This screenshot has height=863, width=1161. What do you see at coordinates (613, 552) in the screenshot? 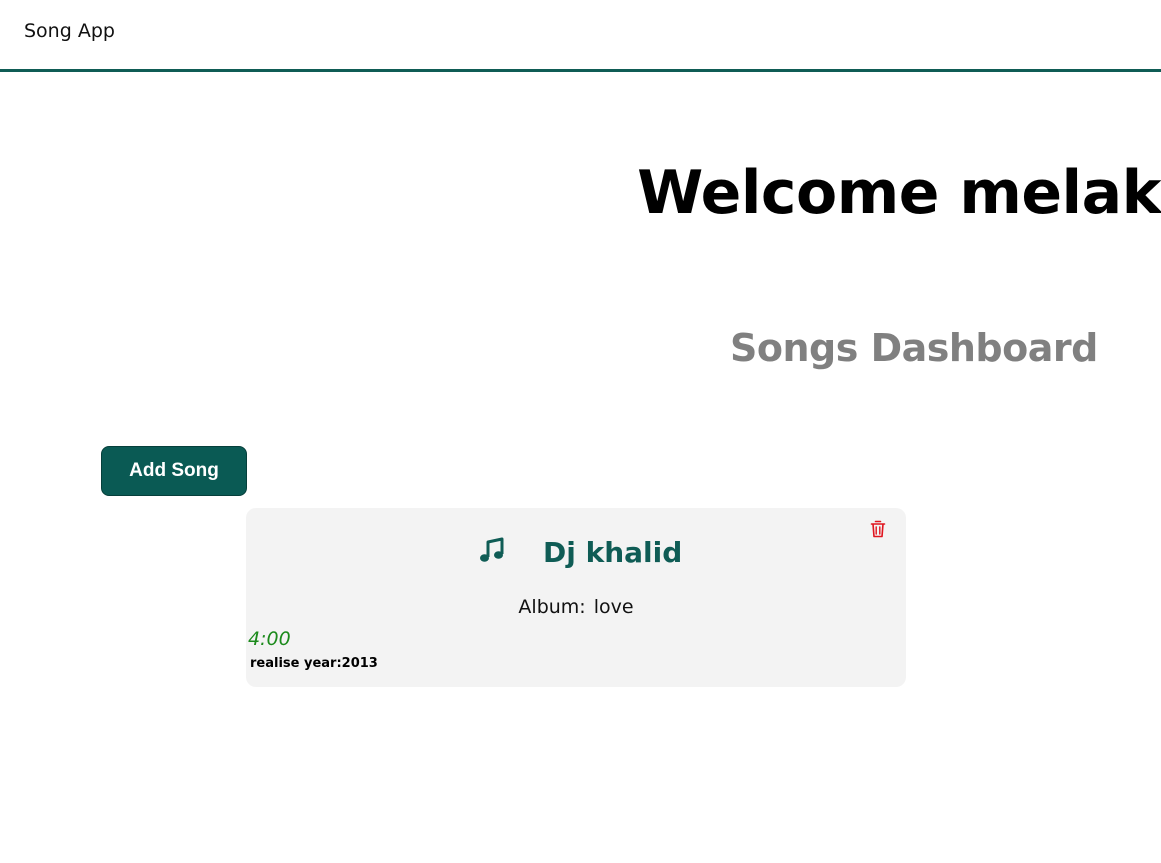
I see `song-artist: Dj khalid` at bounding box center [613, 552].